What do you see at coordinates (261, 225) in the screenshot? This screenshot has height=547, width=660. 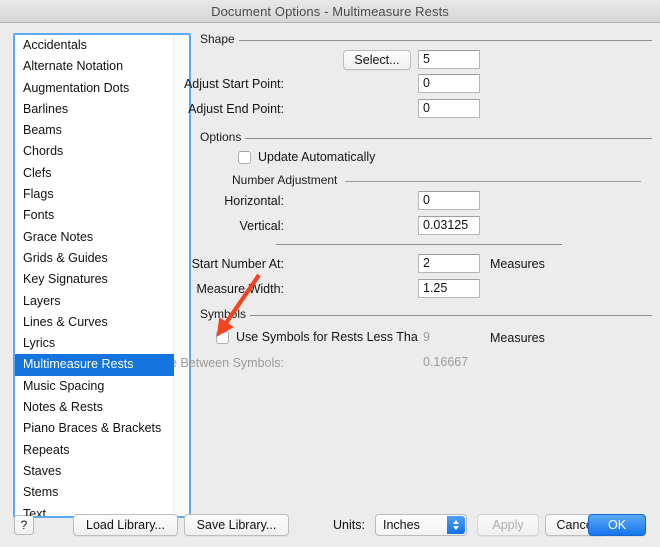 I see `vertical-label: Vertical:` at bounding box center [261, 225].